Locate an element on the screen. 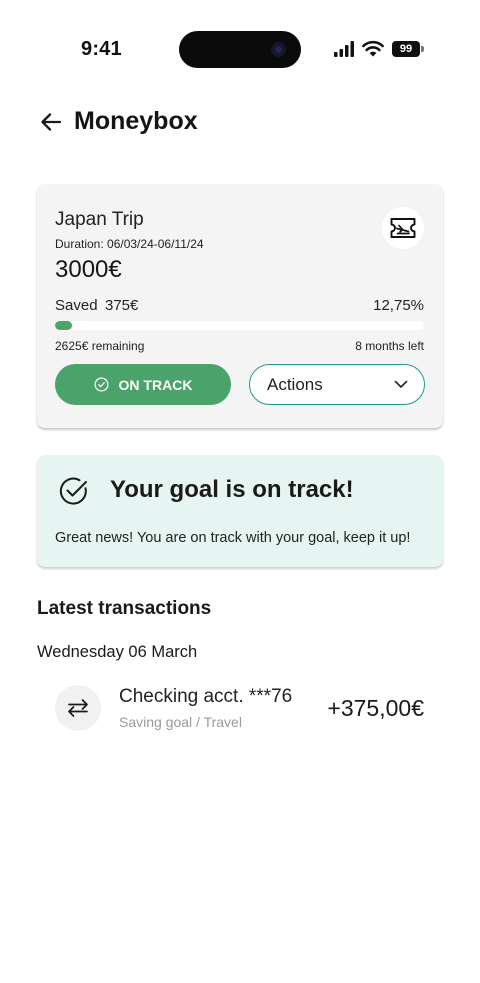  actions-dropdown-label: Actions is located at coordinates (295, 384).